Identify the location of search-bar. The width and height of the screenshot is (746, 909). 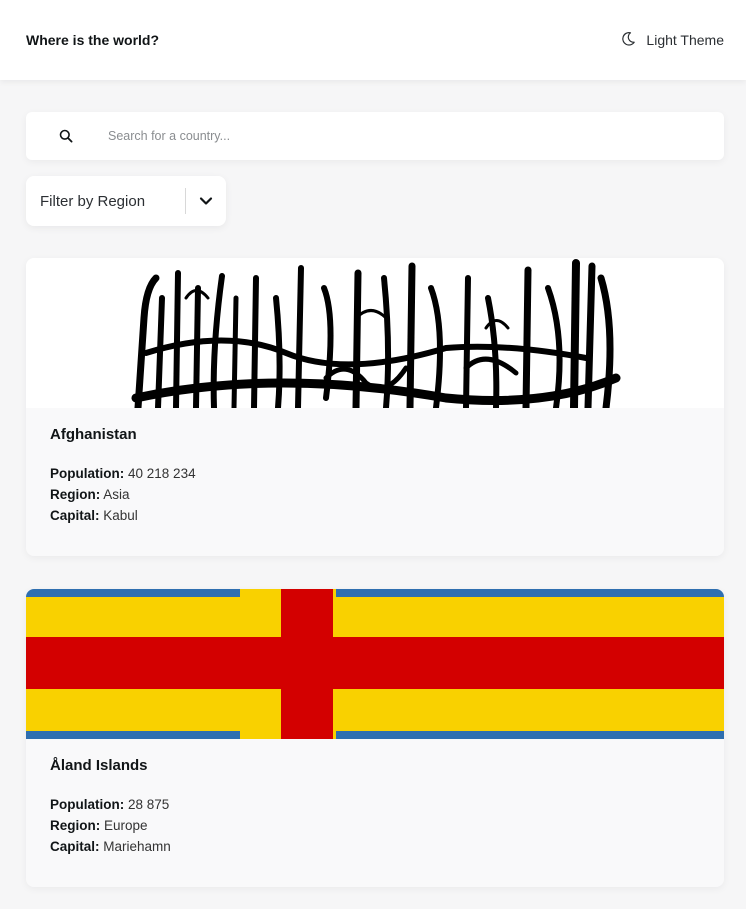
(375, 136).